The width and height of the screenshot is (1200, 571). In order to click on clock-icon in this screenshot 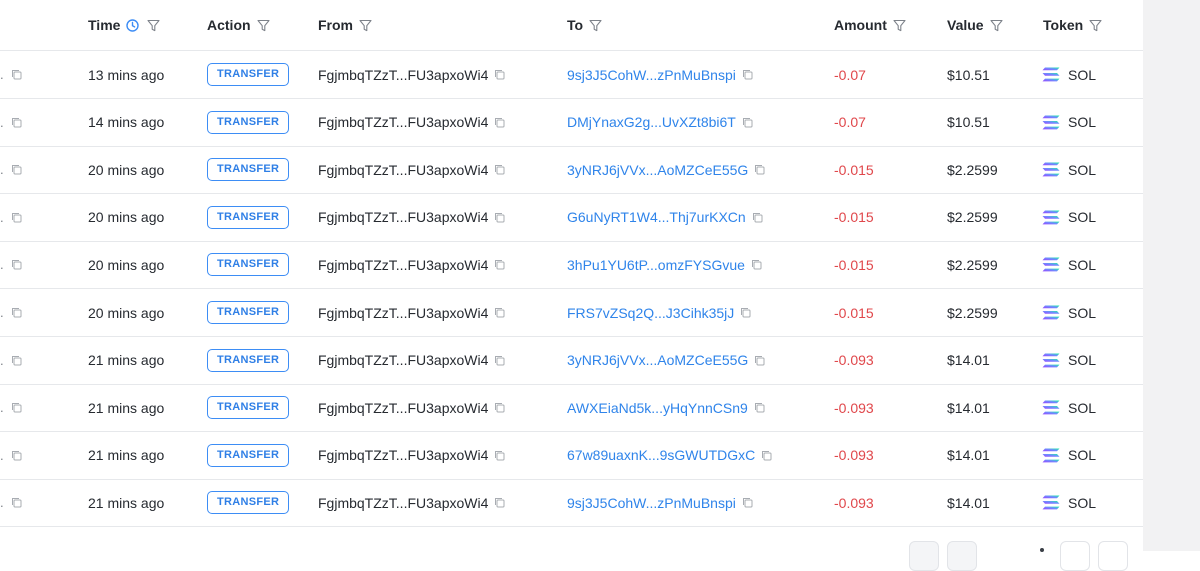, I will do `click(133, 25)`.